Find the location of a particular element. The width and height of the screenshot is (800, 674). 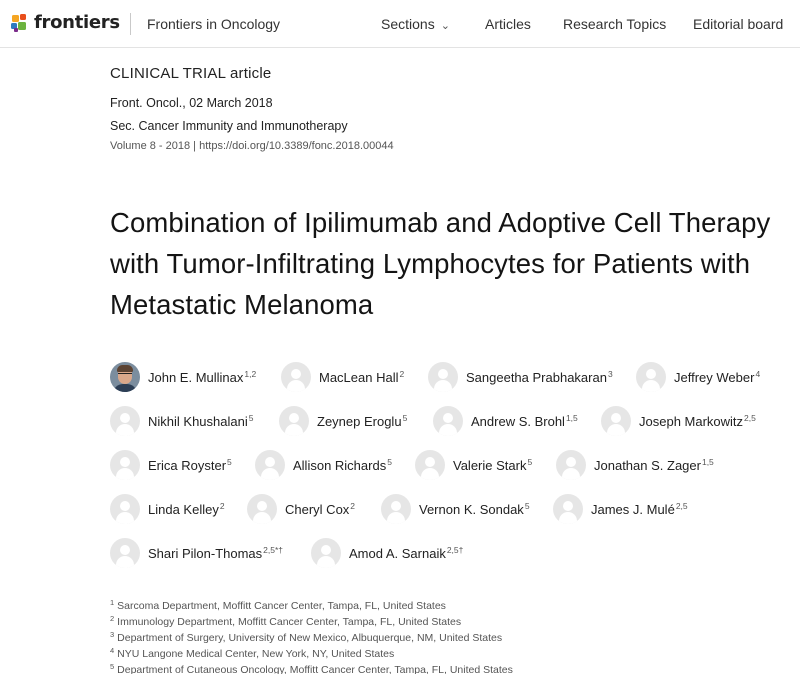

author-chip: Vernon K. Sondak5 is located at coordinates (455, 509).